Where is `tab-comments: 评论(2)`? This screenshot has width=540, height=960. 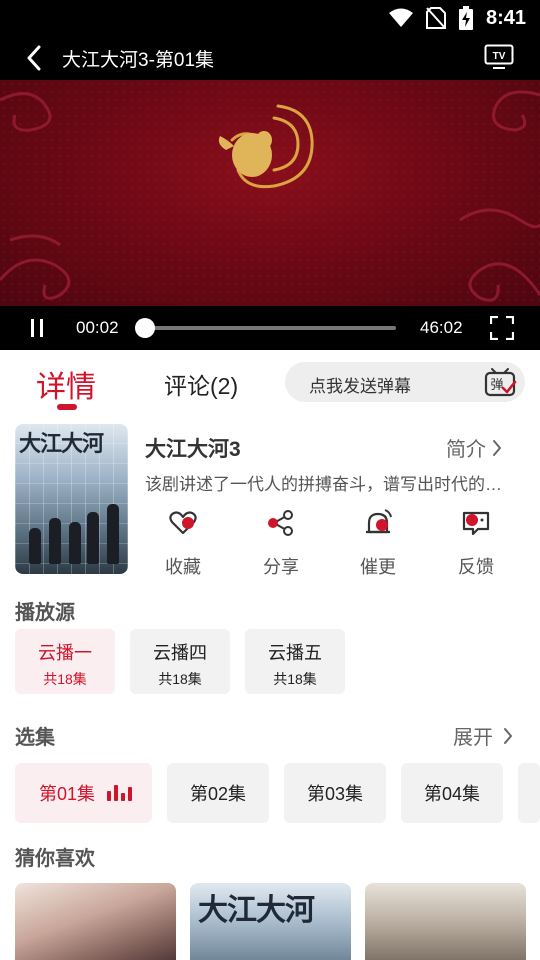
tab-comments: 评论(2) is located at coordinates (201, 384).